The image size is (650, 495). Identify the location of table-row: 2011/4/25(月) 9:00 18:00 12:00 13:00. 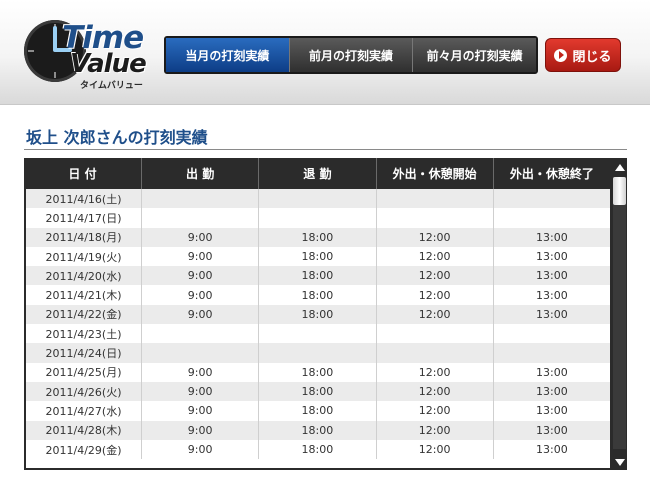
(318, 372).